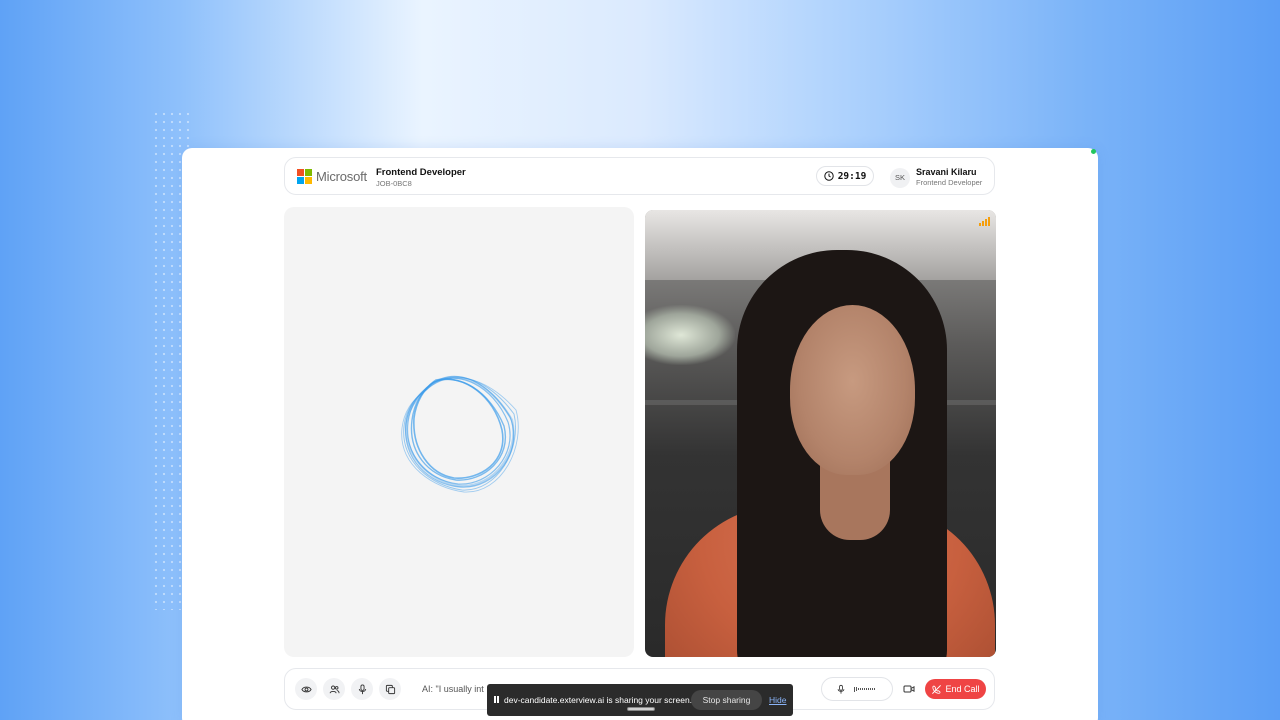 This screenshot has height=720, width=1280. Describe the element at coordinates (496, 699) in the screenshot. I see `pause-icon` at that location.